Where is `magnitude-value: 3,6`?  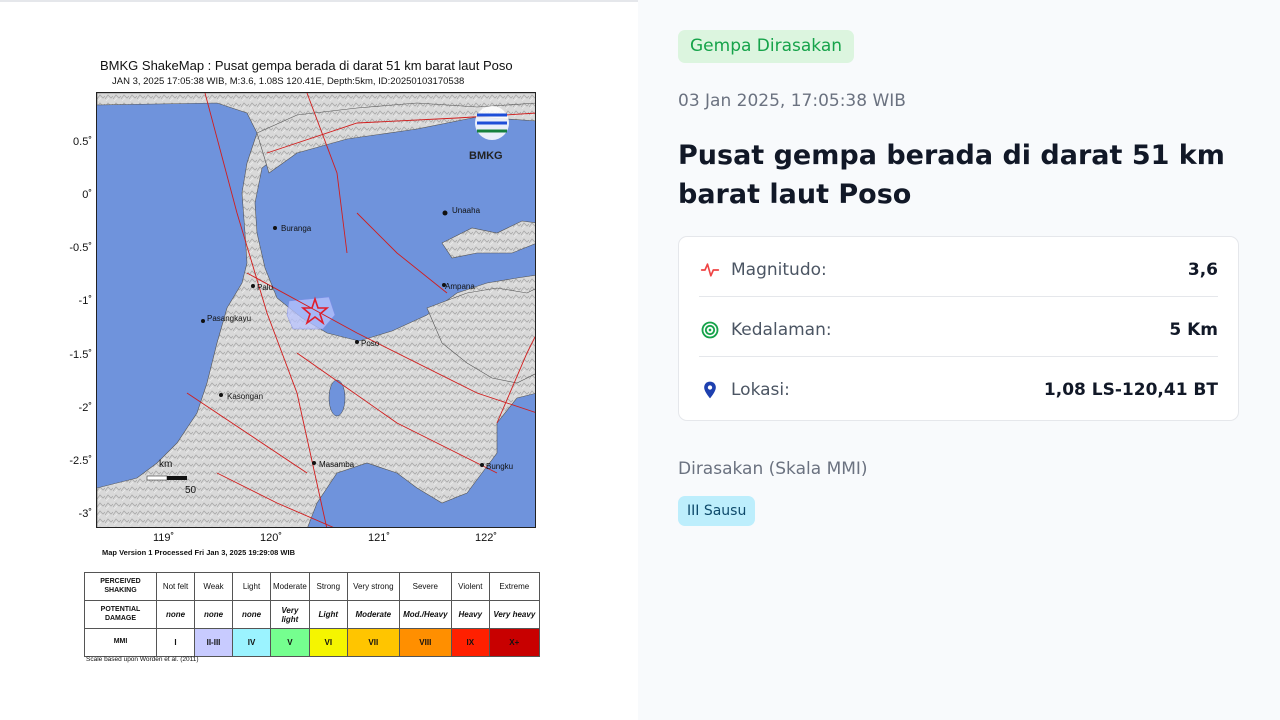 magnitude-value: 3,6 is located at coordinates (1202, 270).